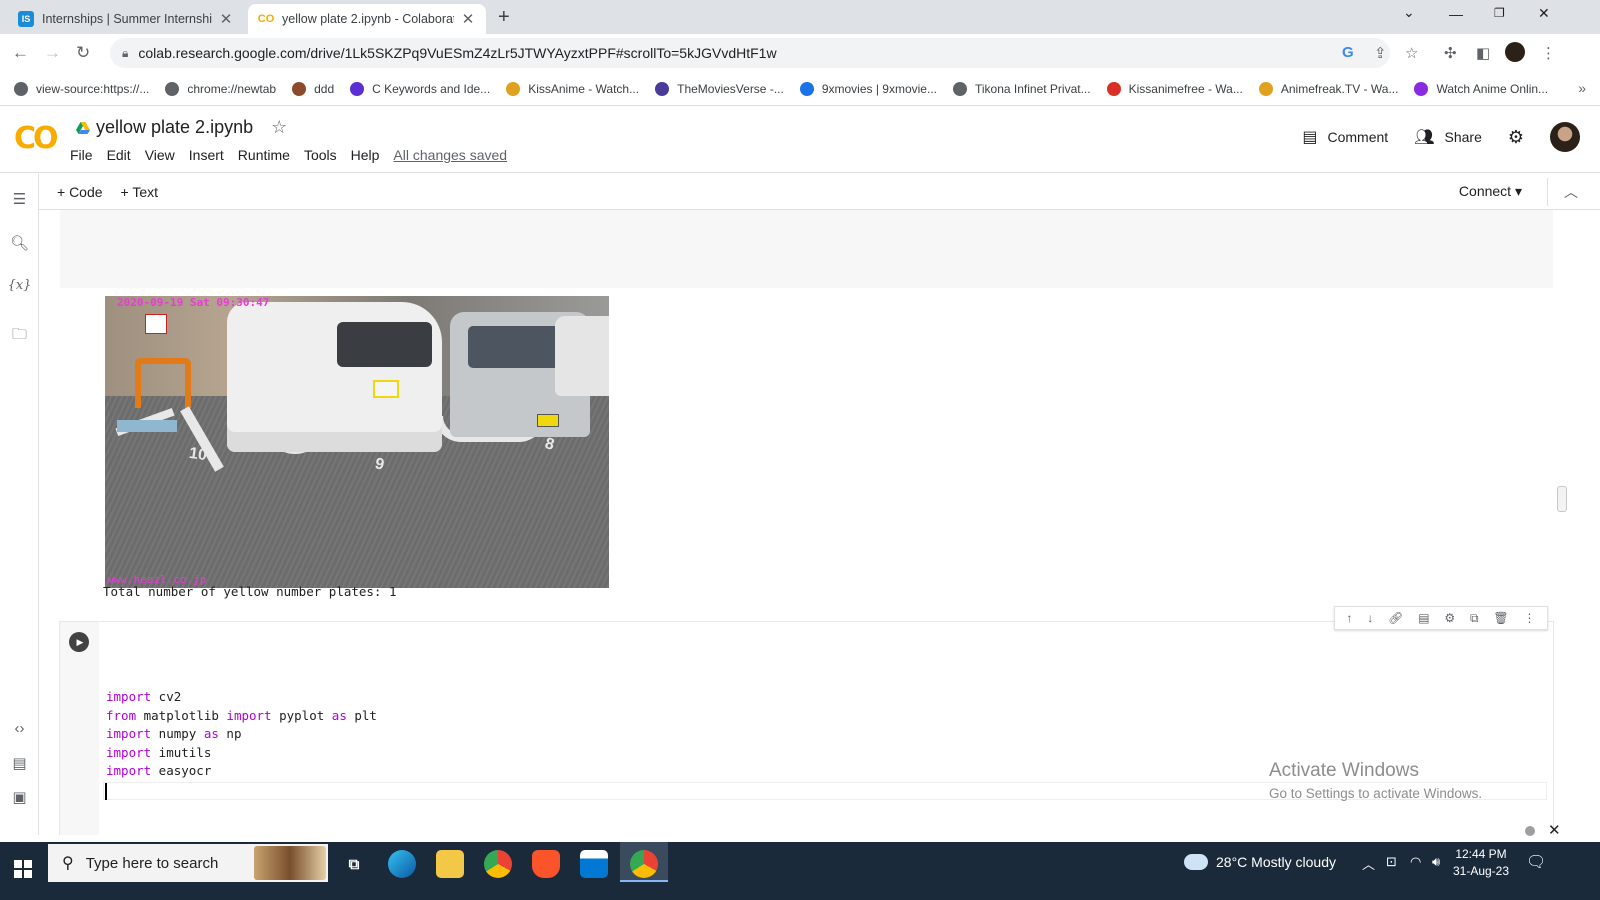 The height and width of the screenshot is (900, 1600). What do you see at coordinates (546, 864) in the screenshot?
I see `brave-icon` at bounding box center [546, 864].